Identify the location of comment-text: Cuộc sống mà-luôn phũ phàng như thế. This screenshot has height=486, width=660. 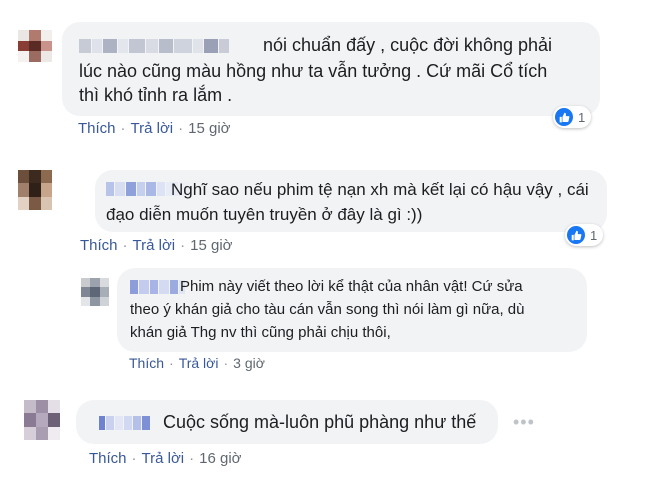
(320, 422).